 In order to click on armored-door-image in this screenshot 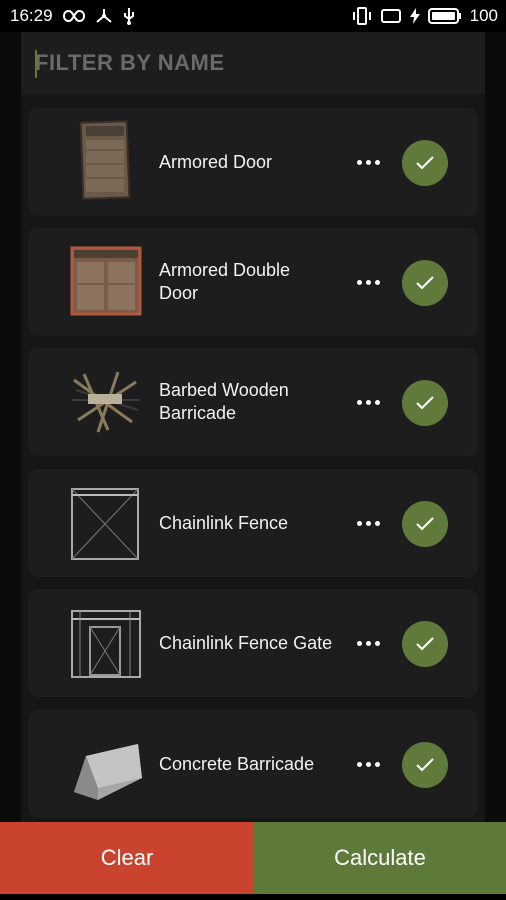, I will do `click(106, 162)`.